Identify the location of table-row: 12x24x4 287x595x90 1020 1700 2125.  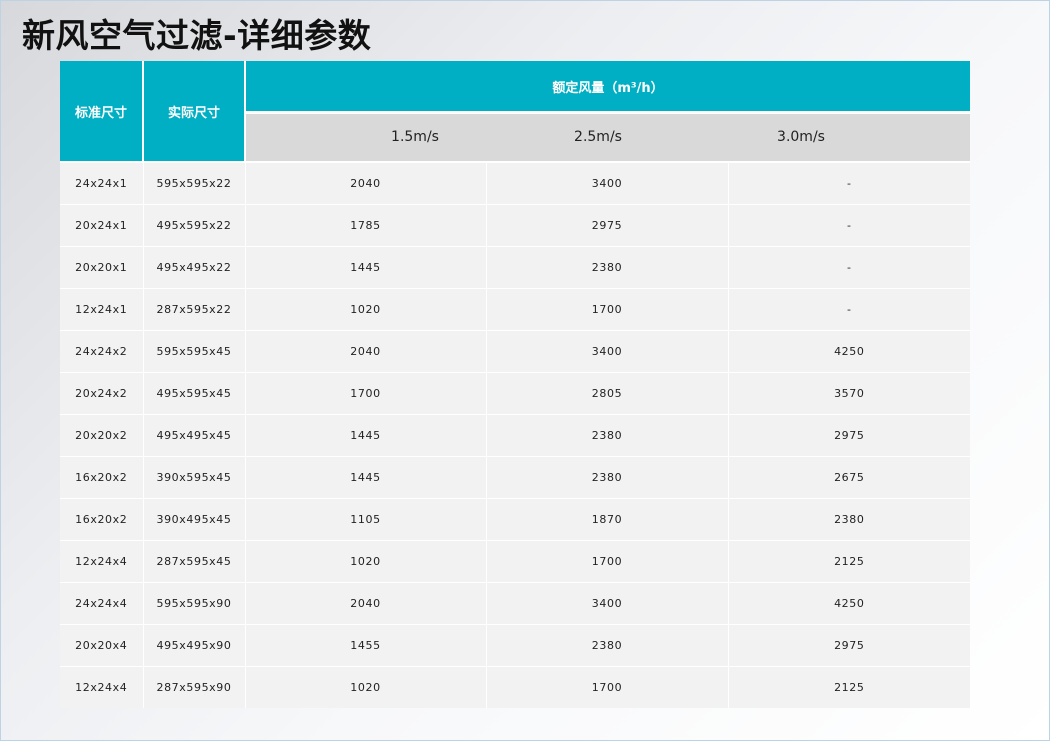
(515, 687).